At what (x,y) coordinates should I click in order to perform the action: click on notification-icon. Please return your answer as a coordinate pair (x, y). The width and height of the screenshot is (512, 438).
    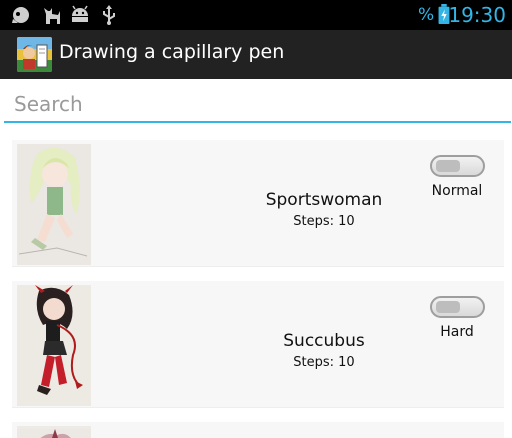
    Looking at the image, I should click on (20, 15).